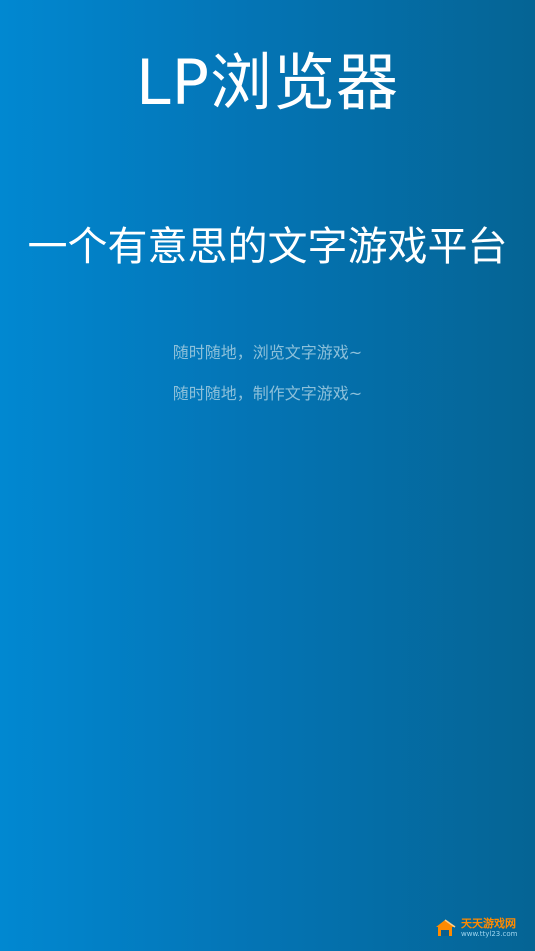 The height and width of the screenshot is (951, 535). What do you see at coordinates (488, 923) in the screenshot?
I see `watermark-title: 天天游戏网` at bounding box center [488, 923].